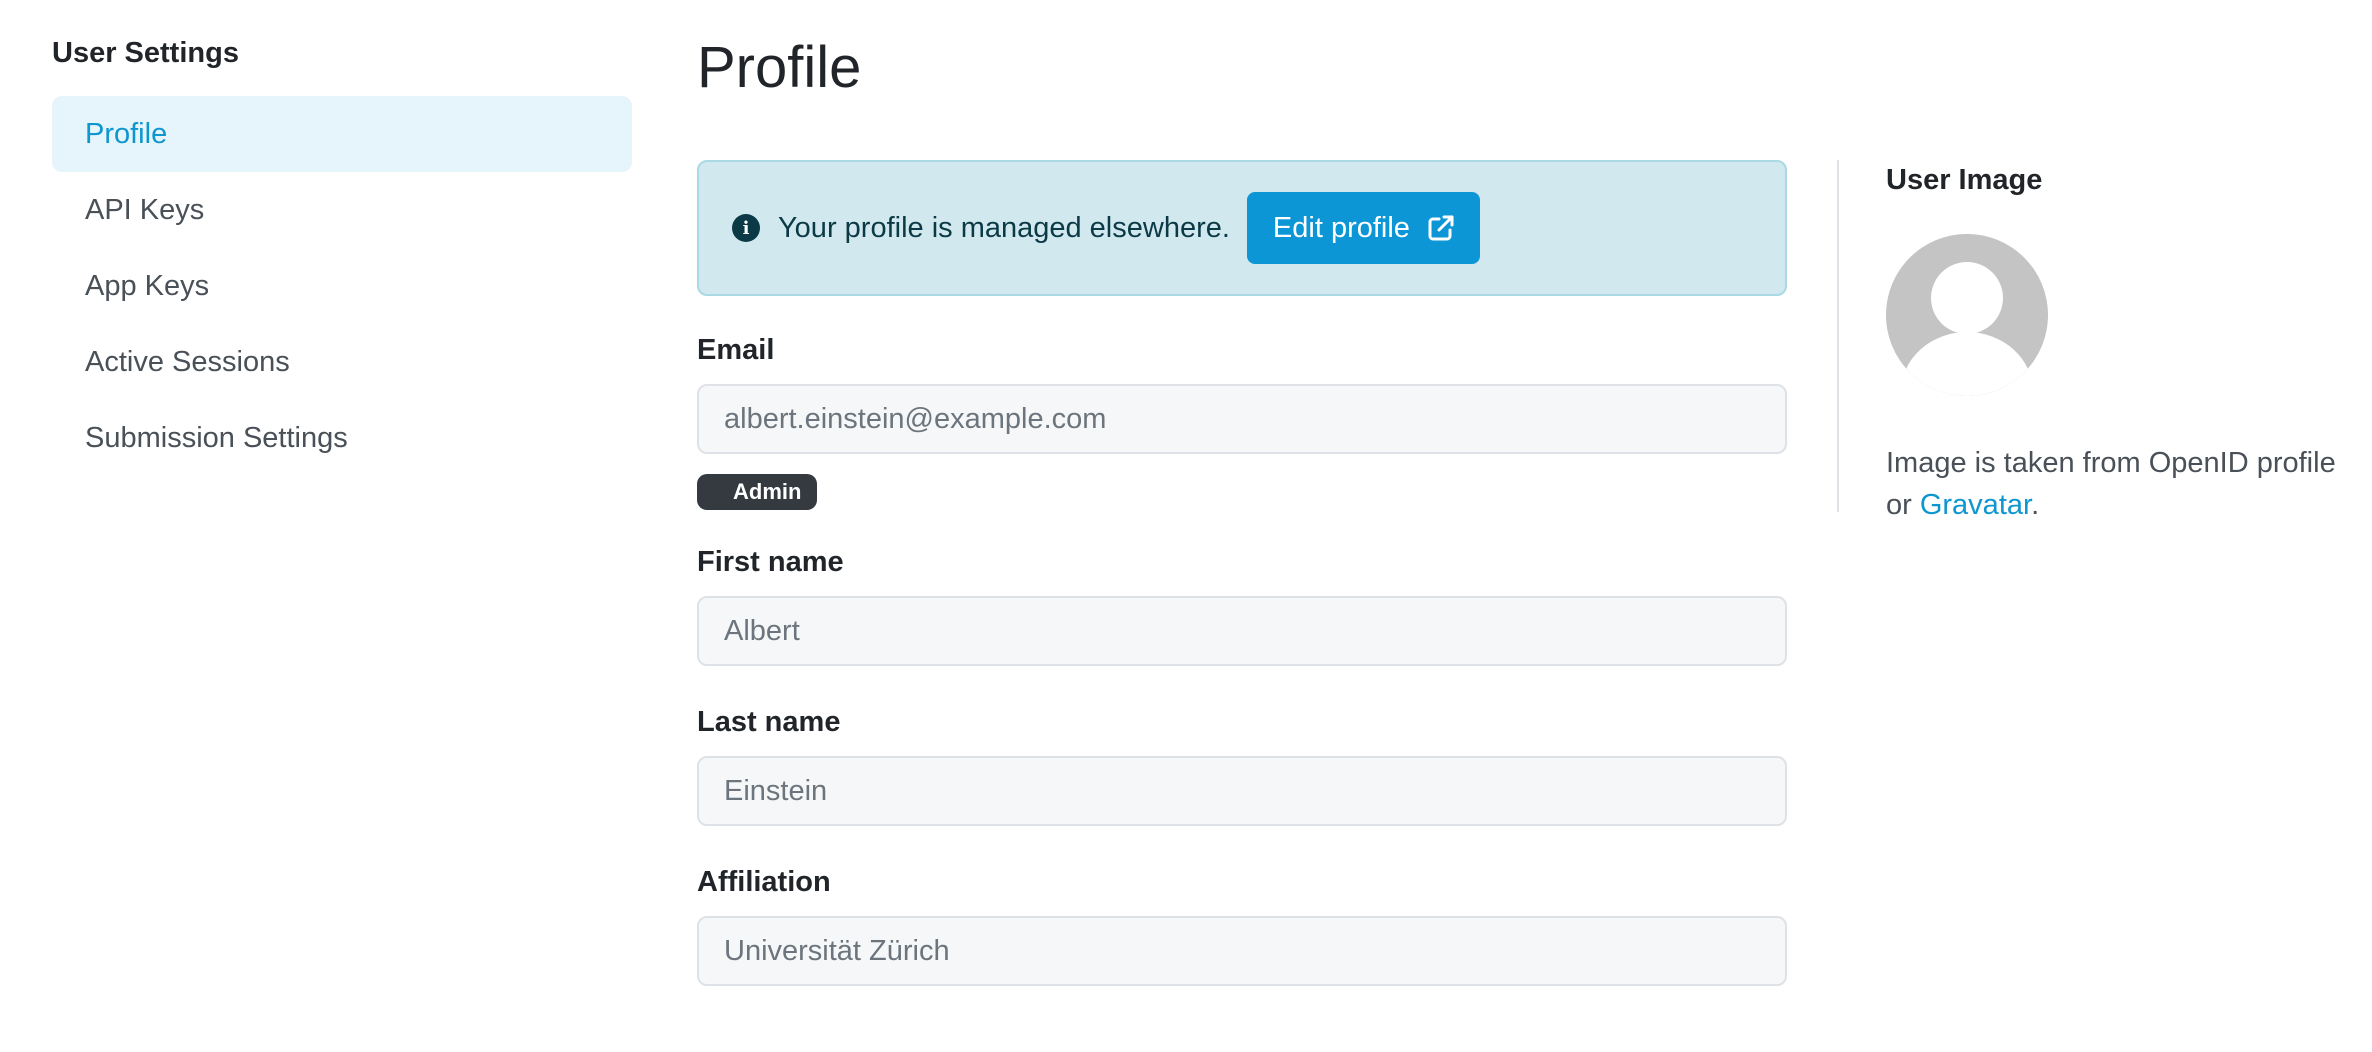 The image size is (2372, 1052). I want to click on last-name-field, so click(1242, 791).